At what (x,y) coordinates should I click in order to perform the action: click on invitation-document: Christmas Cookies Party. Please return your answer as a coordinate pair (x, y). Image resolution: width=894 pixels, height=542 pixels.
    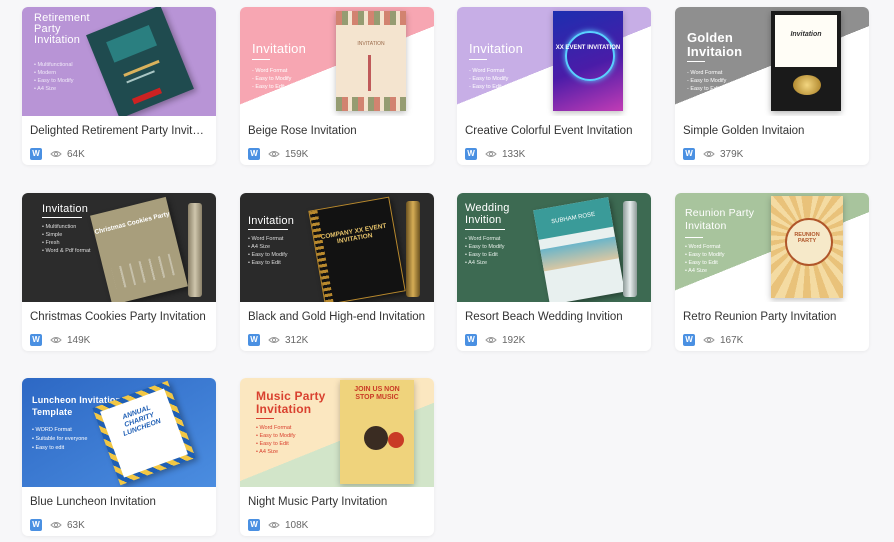
    Looking at the image, I should click on (139, 249).